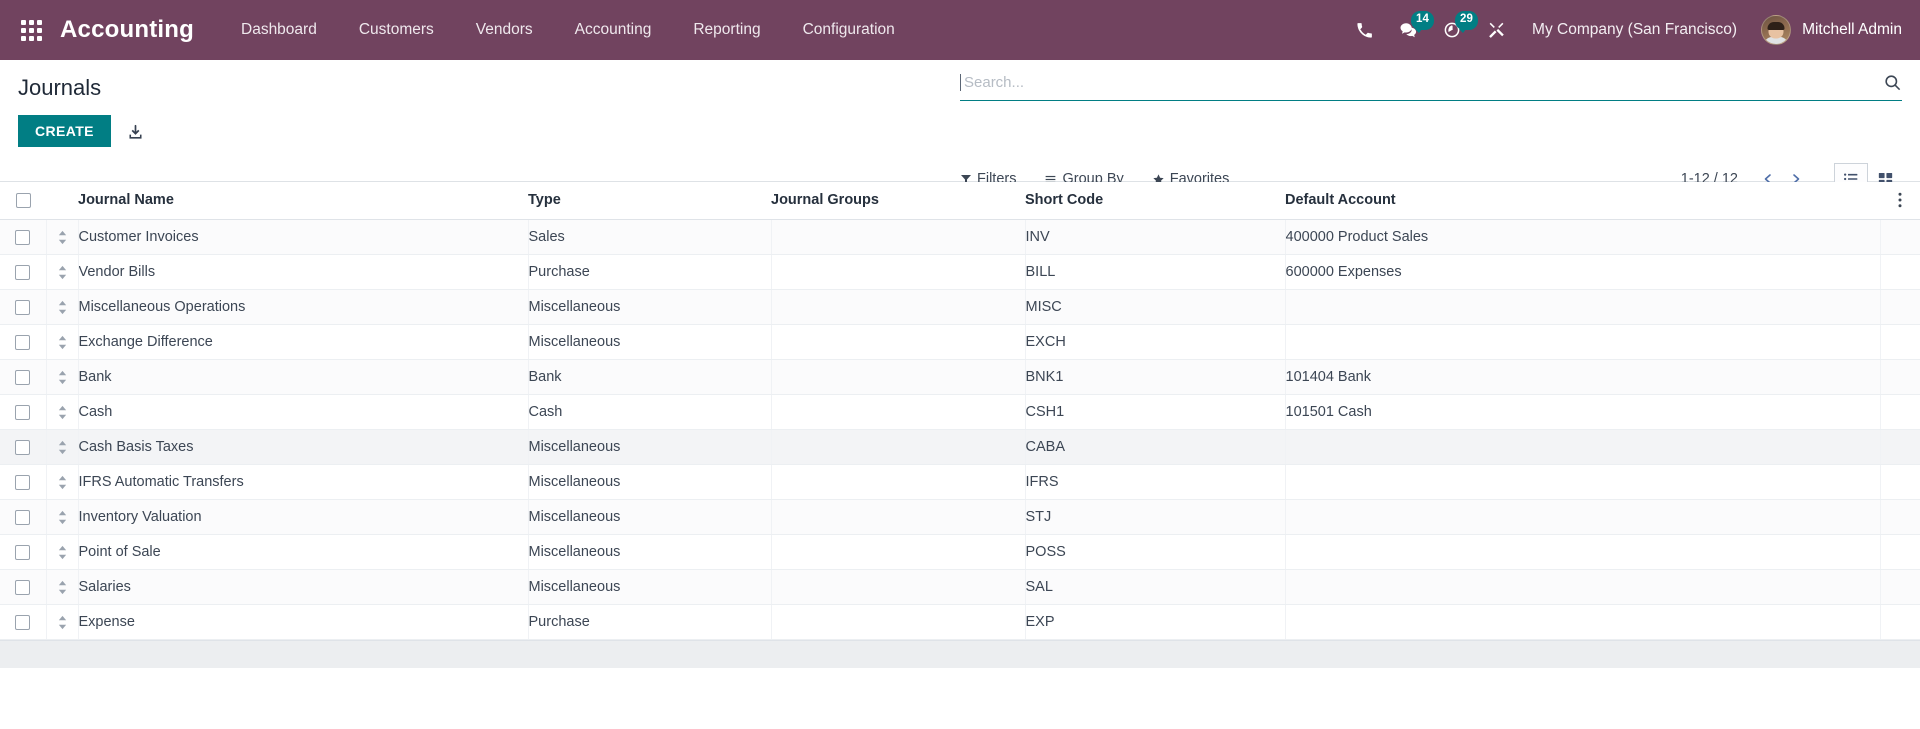 The width and height of the screenshot is (1920, 729). I want to click on phone-icon, so click(1364, 30).